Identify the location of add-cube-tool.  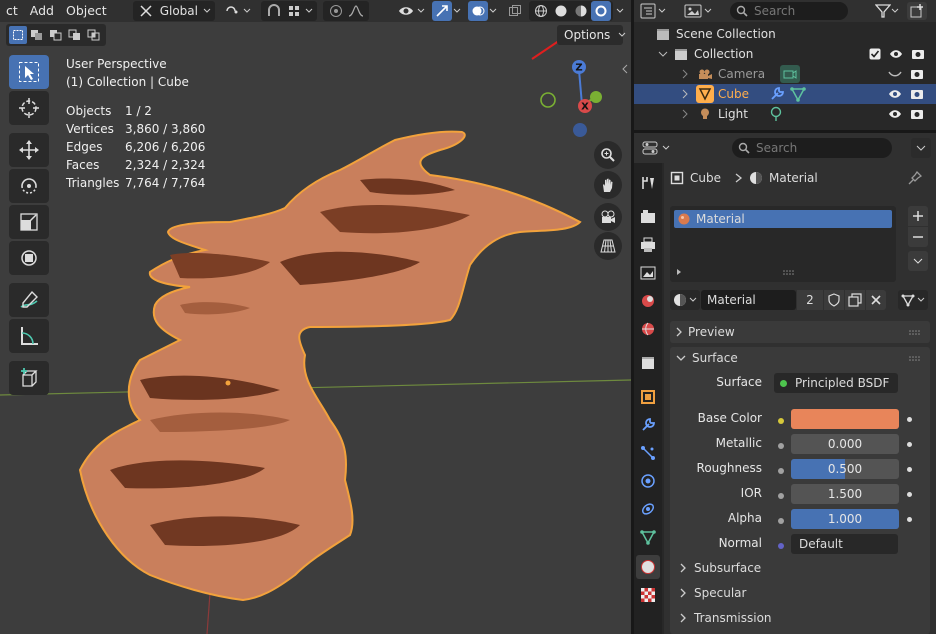
(29, 378).